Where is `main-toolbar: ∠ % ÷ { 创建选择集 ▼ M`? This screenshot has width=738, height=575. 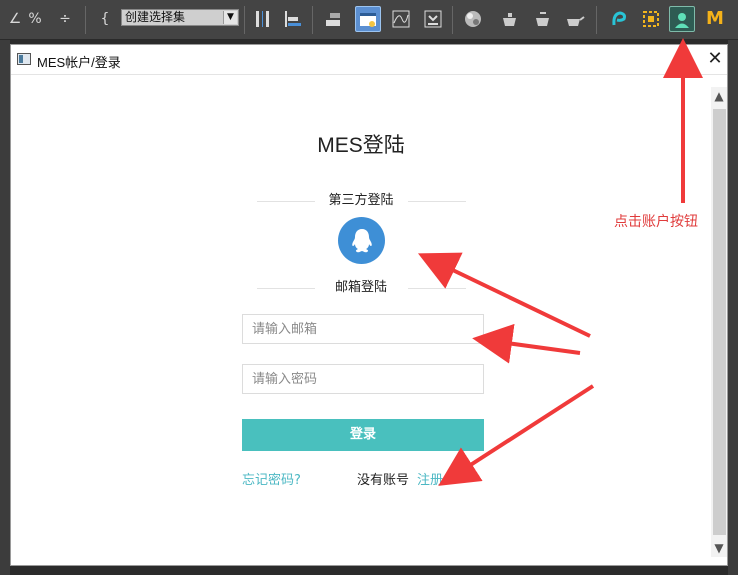 main-toolbar: ∠ % ÷ { 创建选择集 ▼ M is located at coordinates (369, 20).